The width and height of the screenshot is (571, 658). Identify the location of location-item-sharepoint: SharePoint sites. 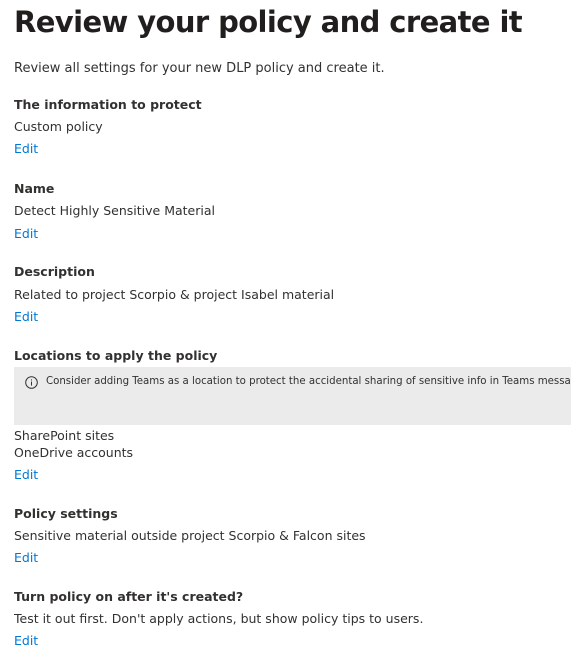
(64, 435).